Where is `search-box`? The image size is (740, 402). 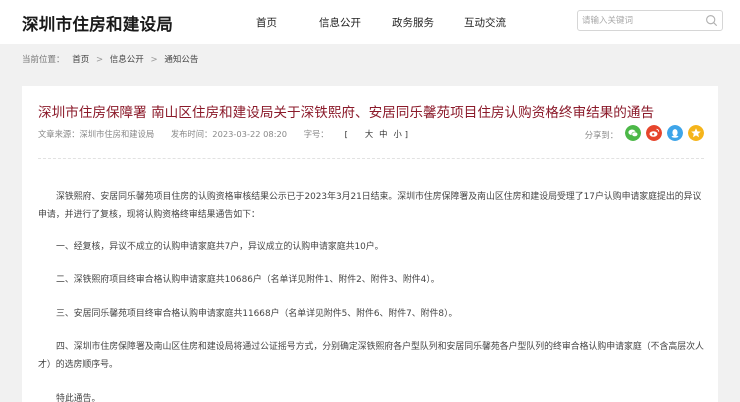
search-box is located at coordinates (650, 20).